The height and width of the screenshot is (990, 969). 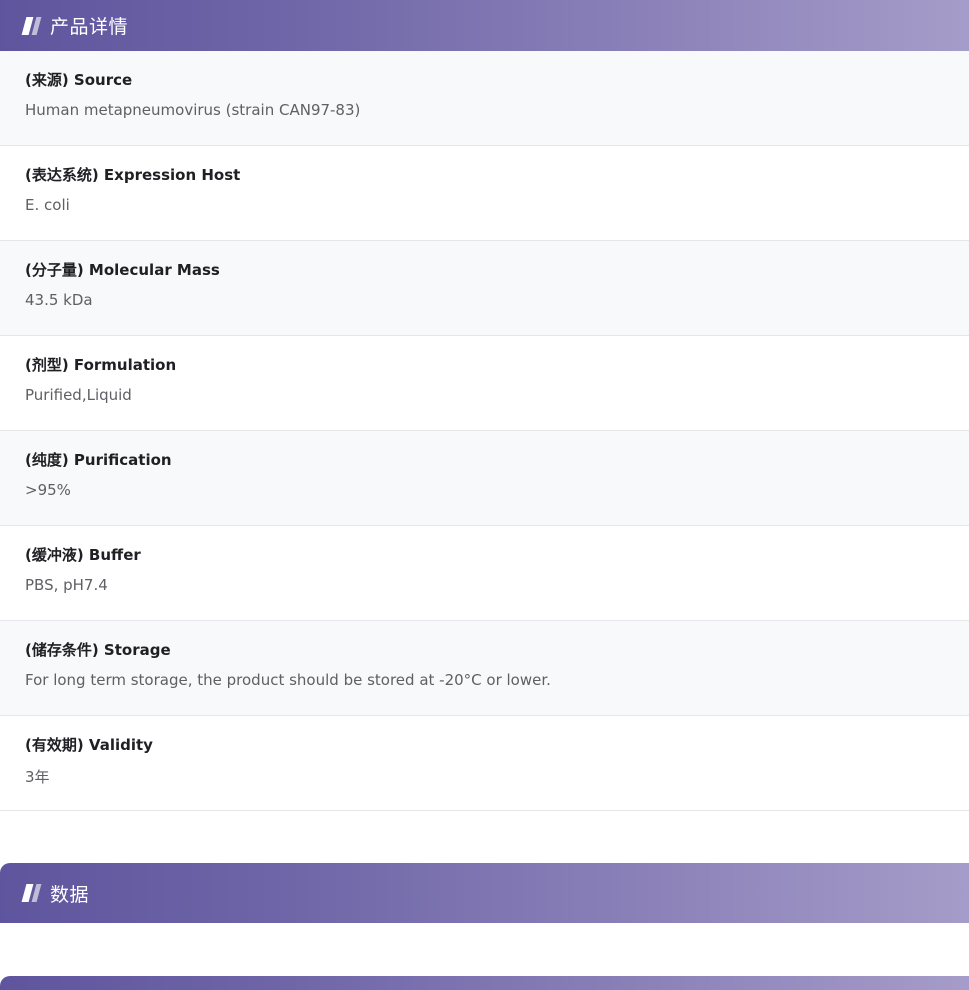 What do you see at coordinates (101, 365) in the screenshot?
I see `detail-label: (剂型) Formulation` at bounding box center [101, 365].